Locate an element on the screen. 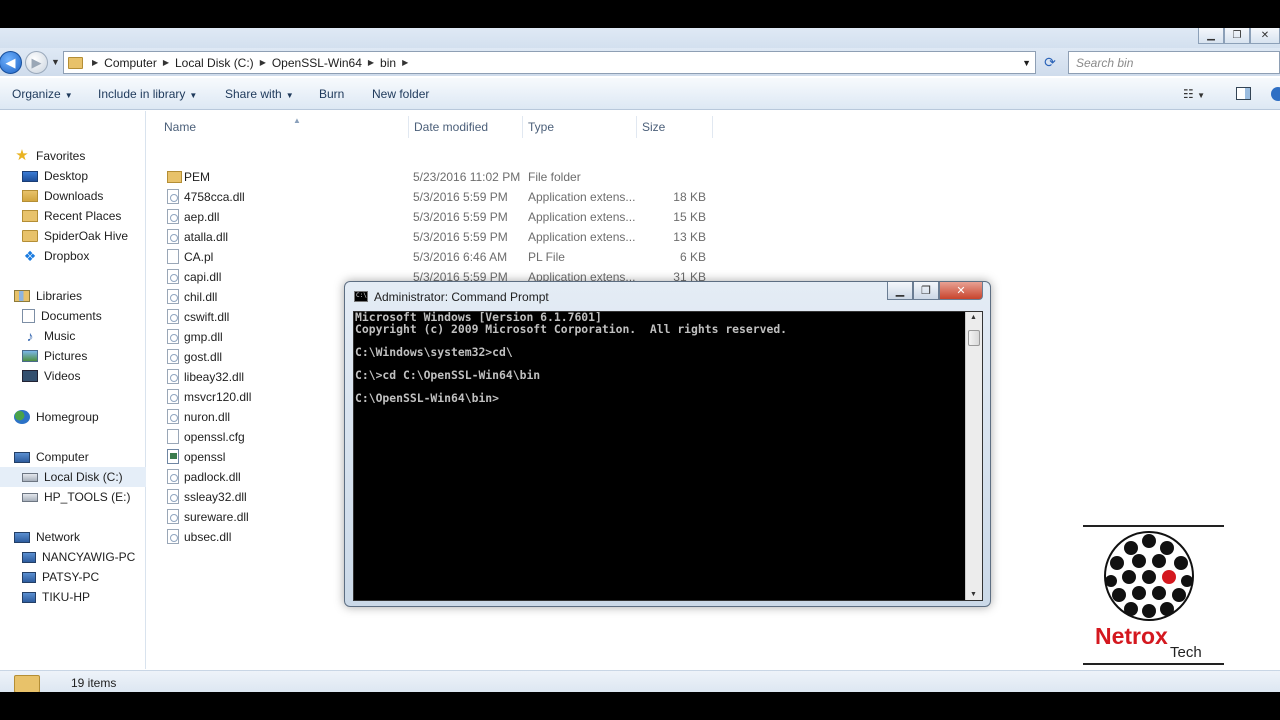 Image resolution: width=1280 pixels, height=720 pixels. nav-item-hp-tools: HP_TOOLS (E:) is located at coordinates (73, 497).